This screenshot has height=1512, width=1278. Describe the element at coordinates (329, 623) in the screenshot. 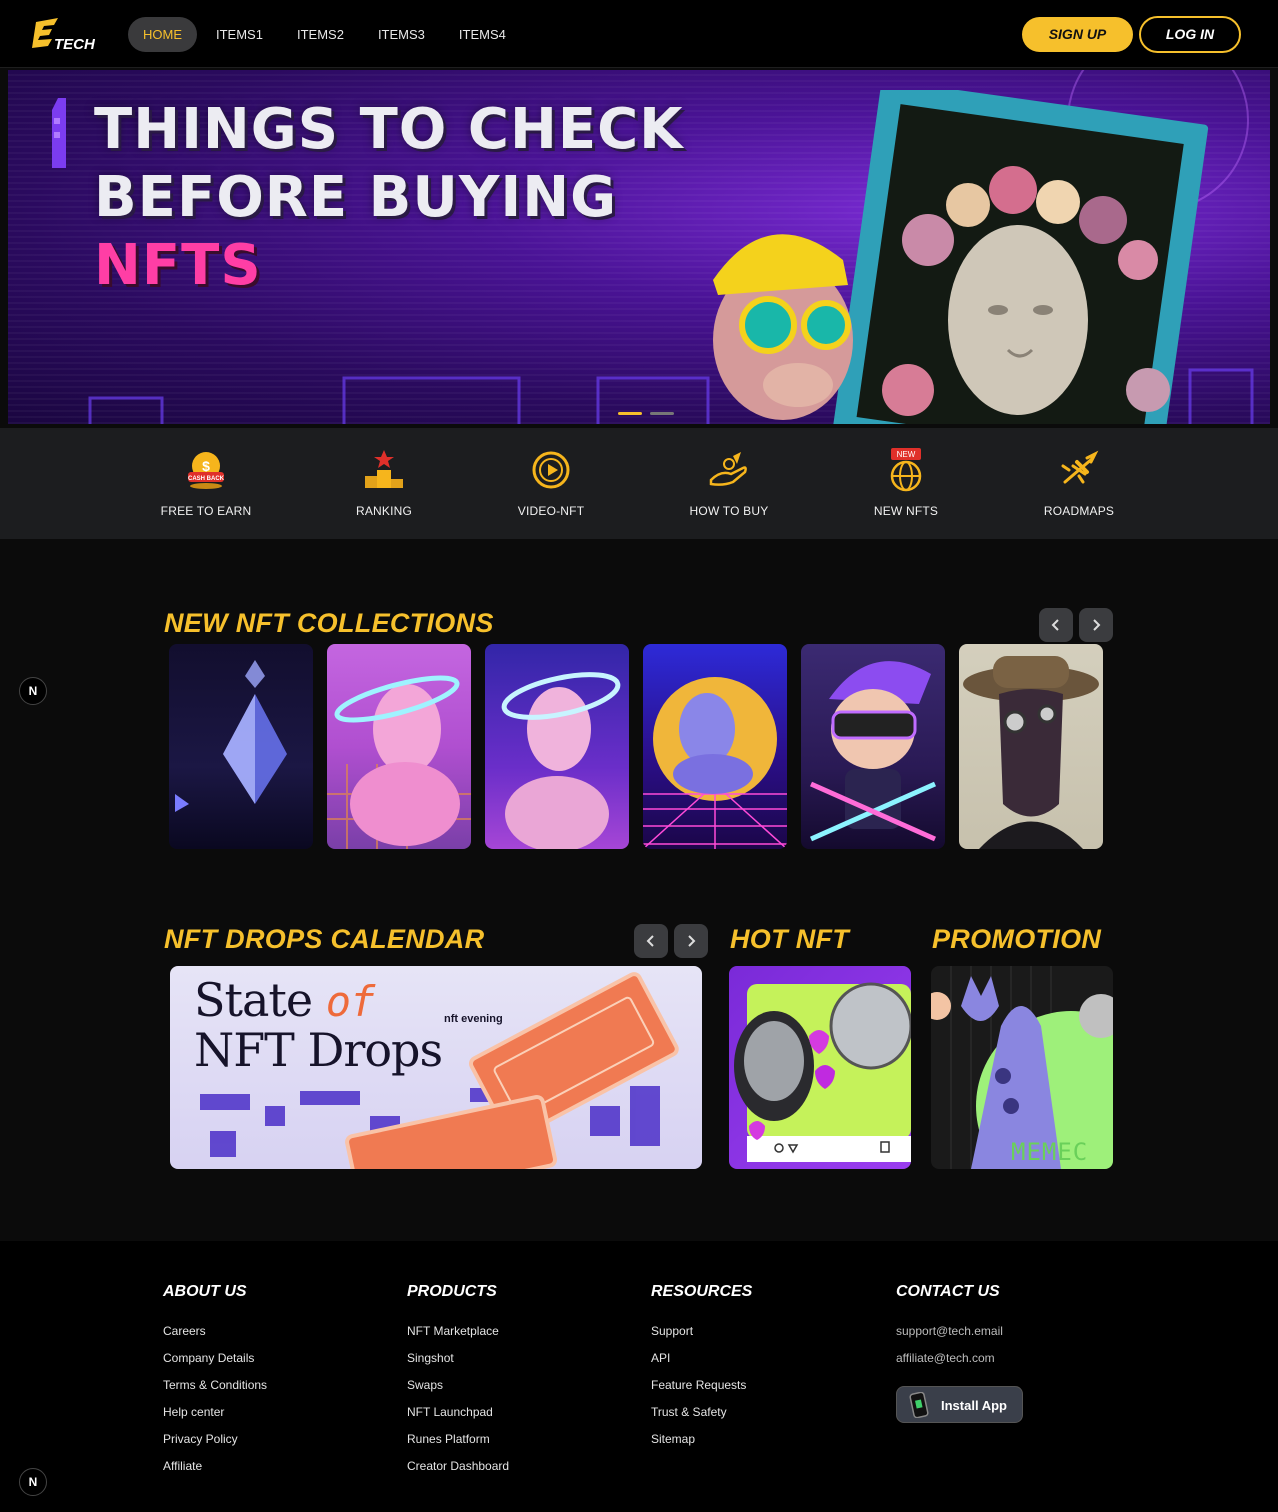

I see `collections-title: NEW NFT COLLECTIONS` at that location.